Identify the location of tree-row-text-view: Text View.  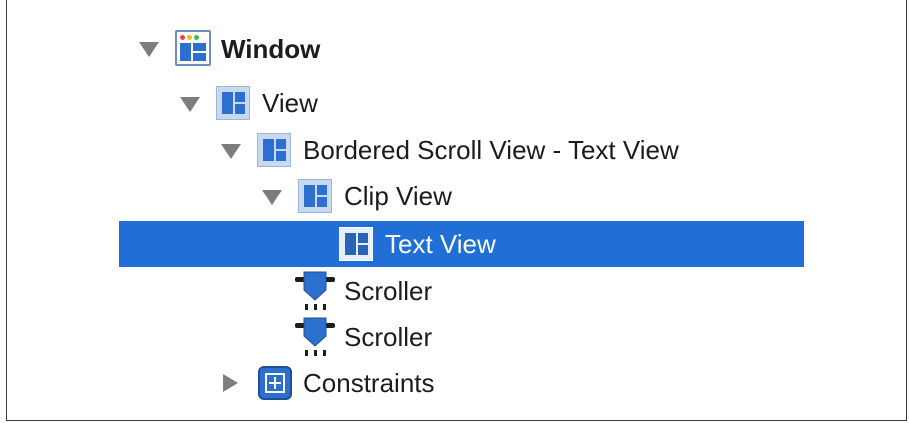
(461, 244).